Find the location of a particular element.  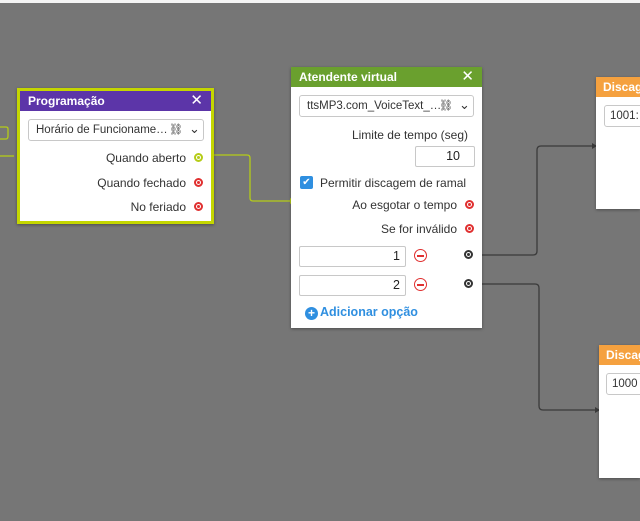

discagem-2-title: Discag is located at coordinates (623, 355).